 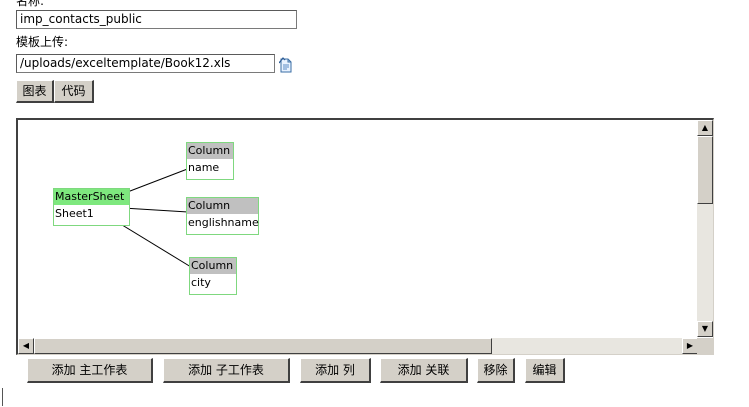 I want to click on vertical-scrollbar: ▲ ▼, so click(x=705, y=228).